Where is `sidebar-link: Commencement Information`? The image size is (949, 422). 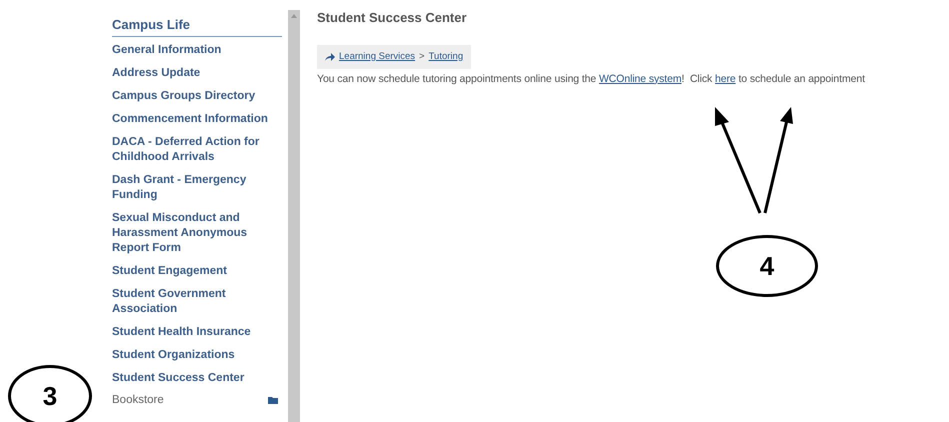
sidebar-link: Commencement Information is located at coordinates (197, 119).